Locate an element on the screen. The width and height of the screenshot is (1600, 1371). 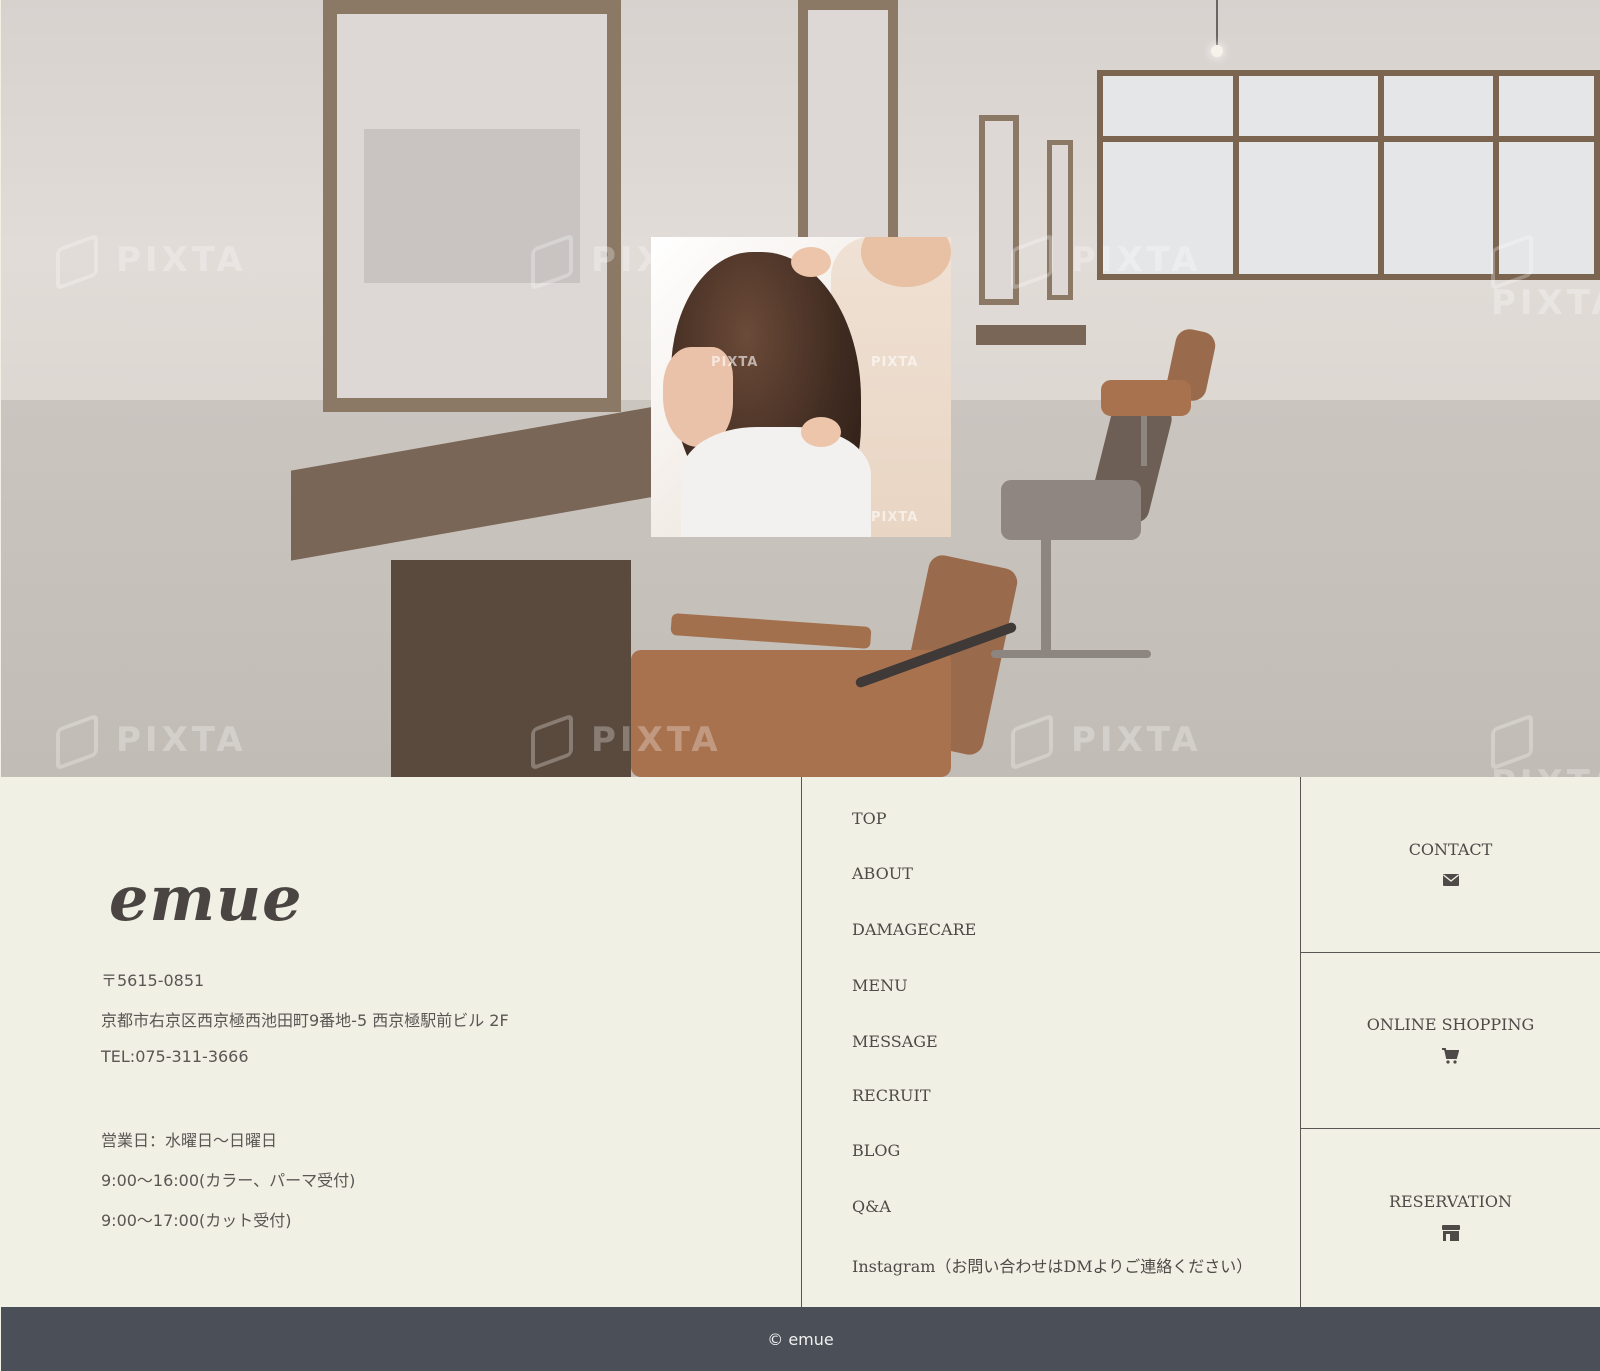
nav-item-qa: Q&A is located at coordinates (871, 1206).